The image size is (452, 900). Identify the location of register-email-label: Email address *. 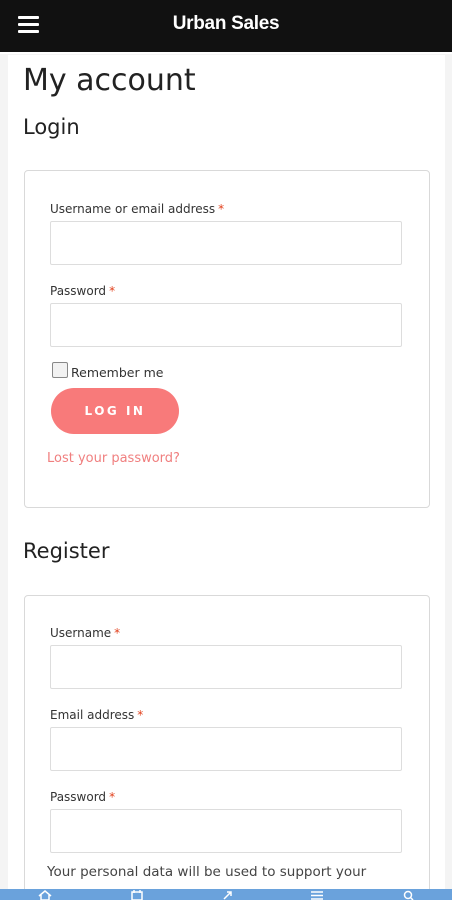
(96, 715).